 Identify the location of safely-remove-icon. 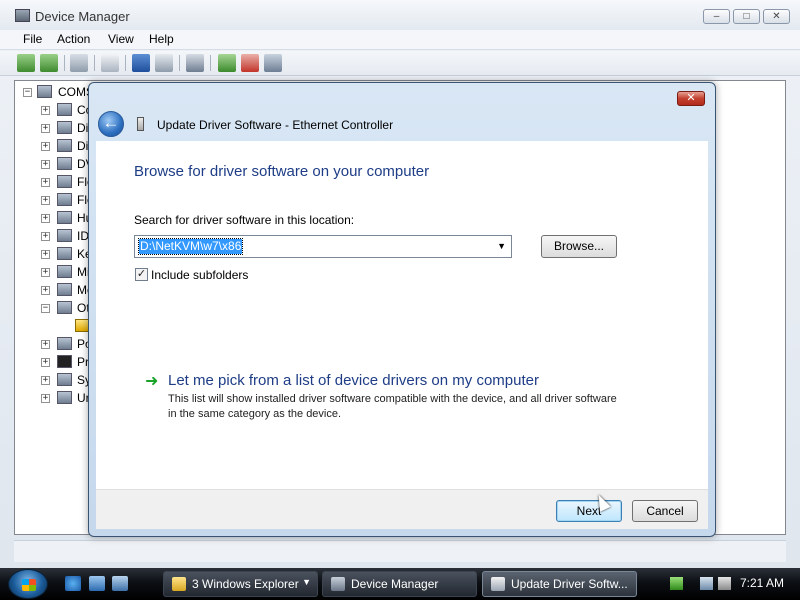
(676, 583).